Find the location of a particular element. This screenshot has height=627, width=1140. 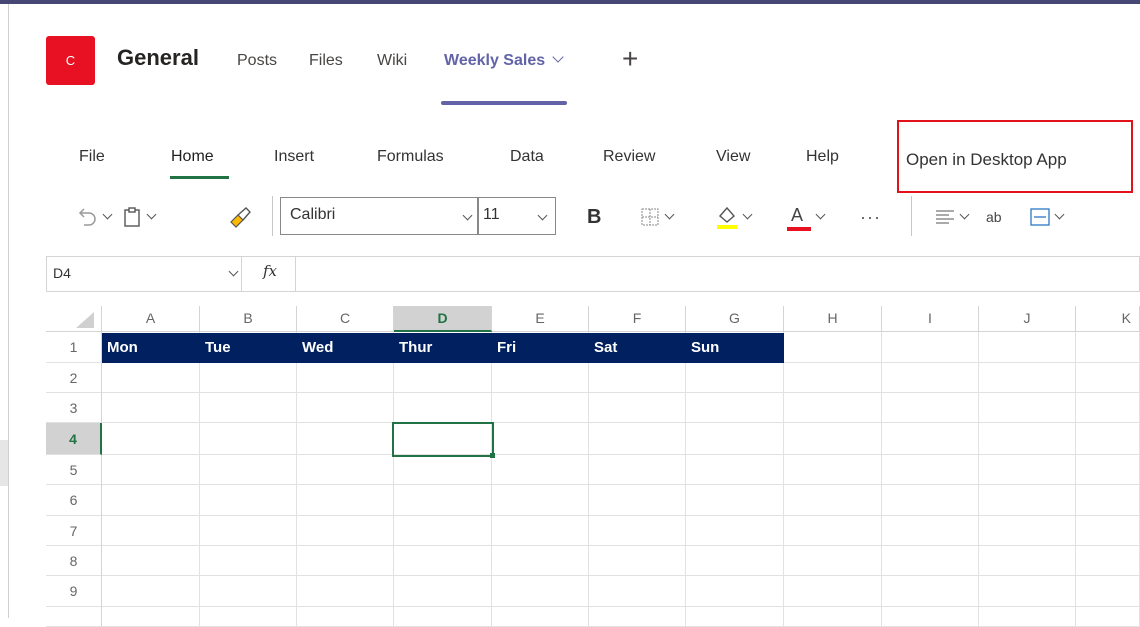

cell-i3 is located at coordinates (930, 408).